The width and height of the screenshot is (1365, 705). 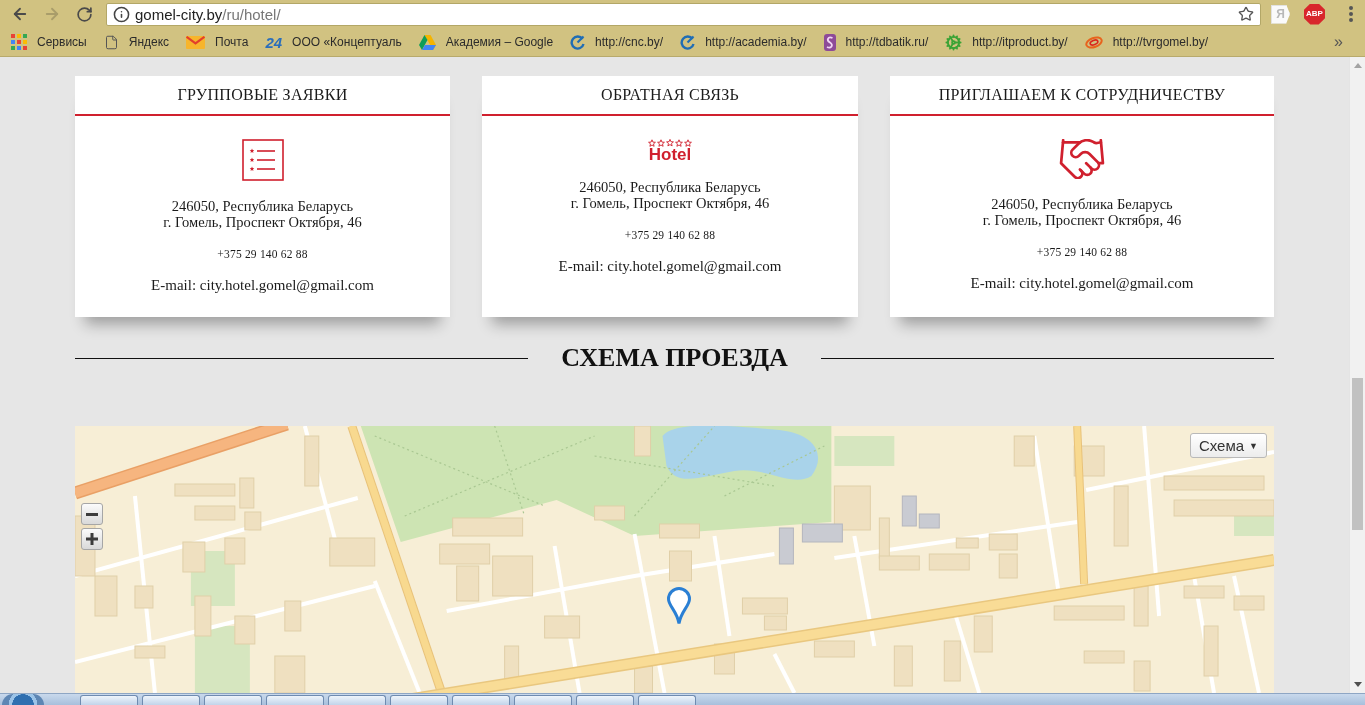 I want to click on envelope-icon, so click(x=196, y=42).